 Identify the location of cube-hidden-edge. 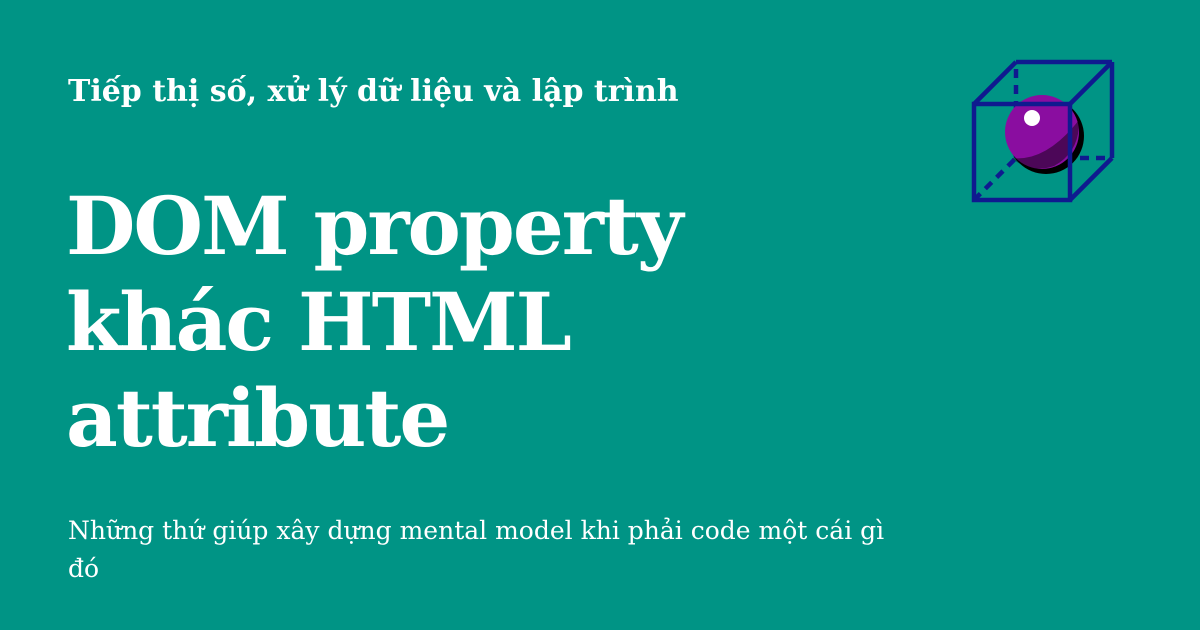
(995, 179).